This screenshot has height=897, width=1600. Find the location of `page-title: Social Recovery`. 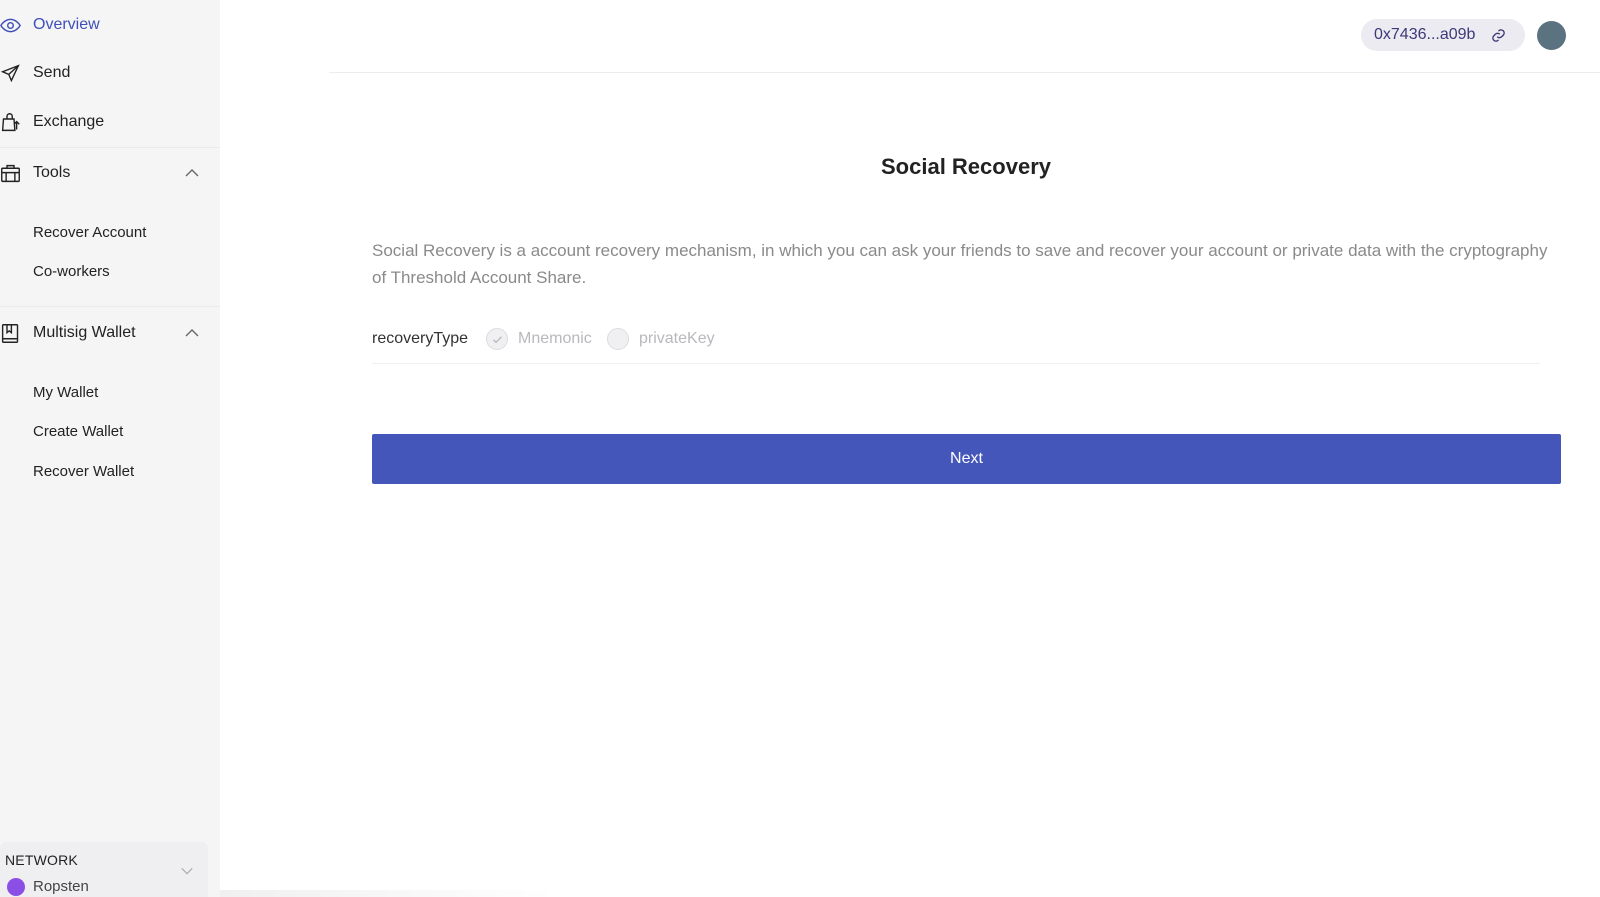

page-title: Social Recovery is located at coordinates (966, 166).